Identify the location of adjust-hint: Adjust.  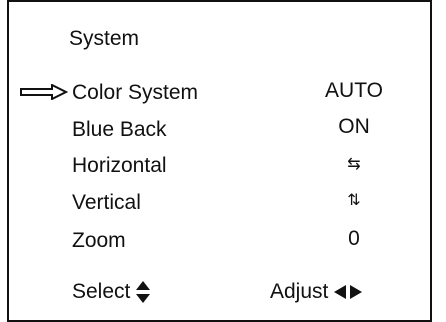
(316, 292).